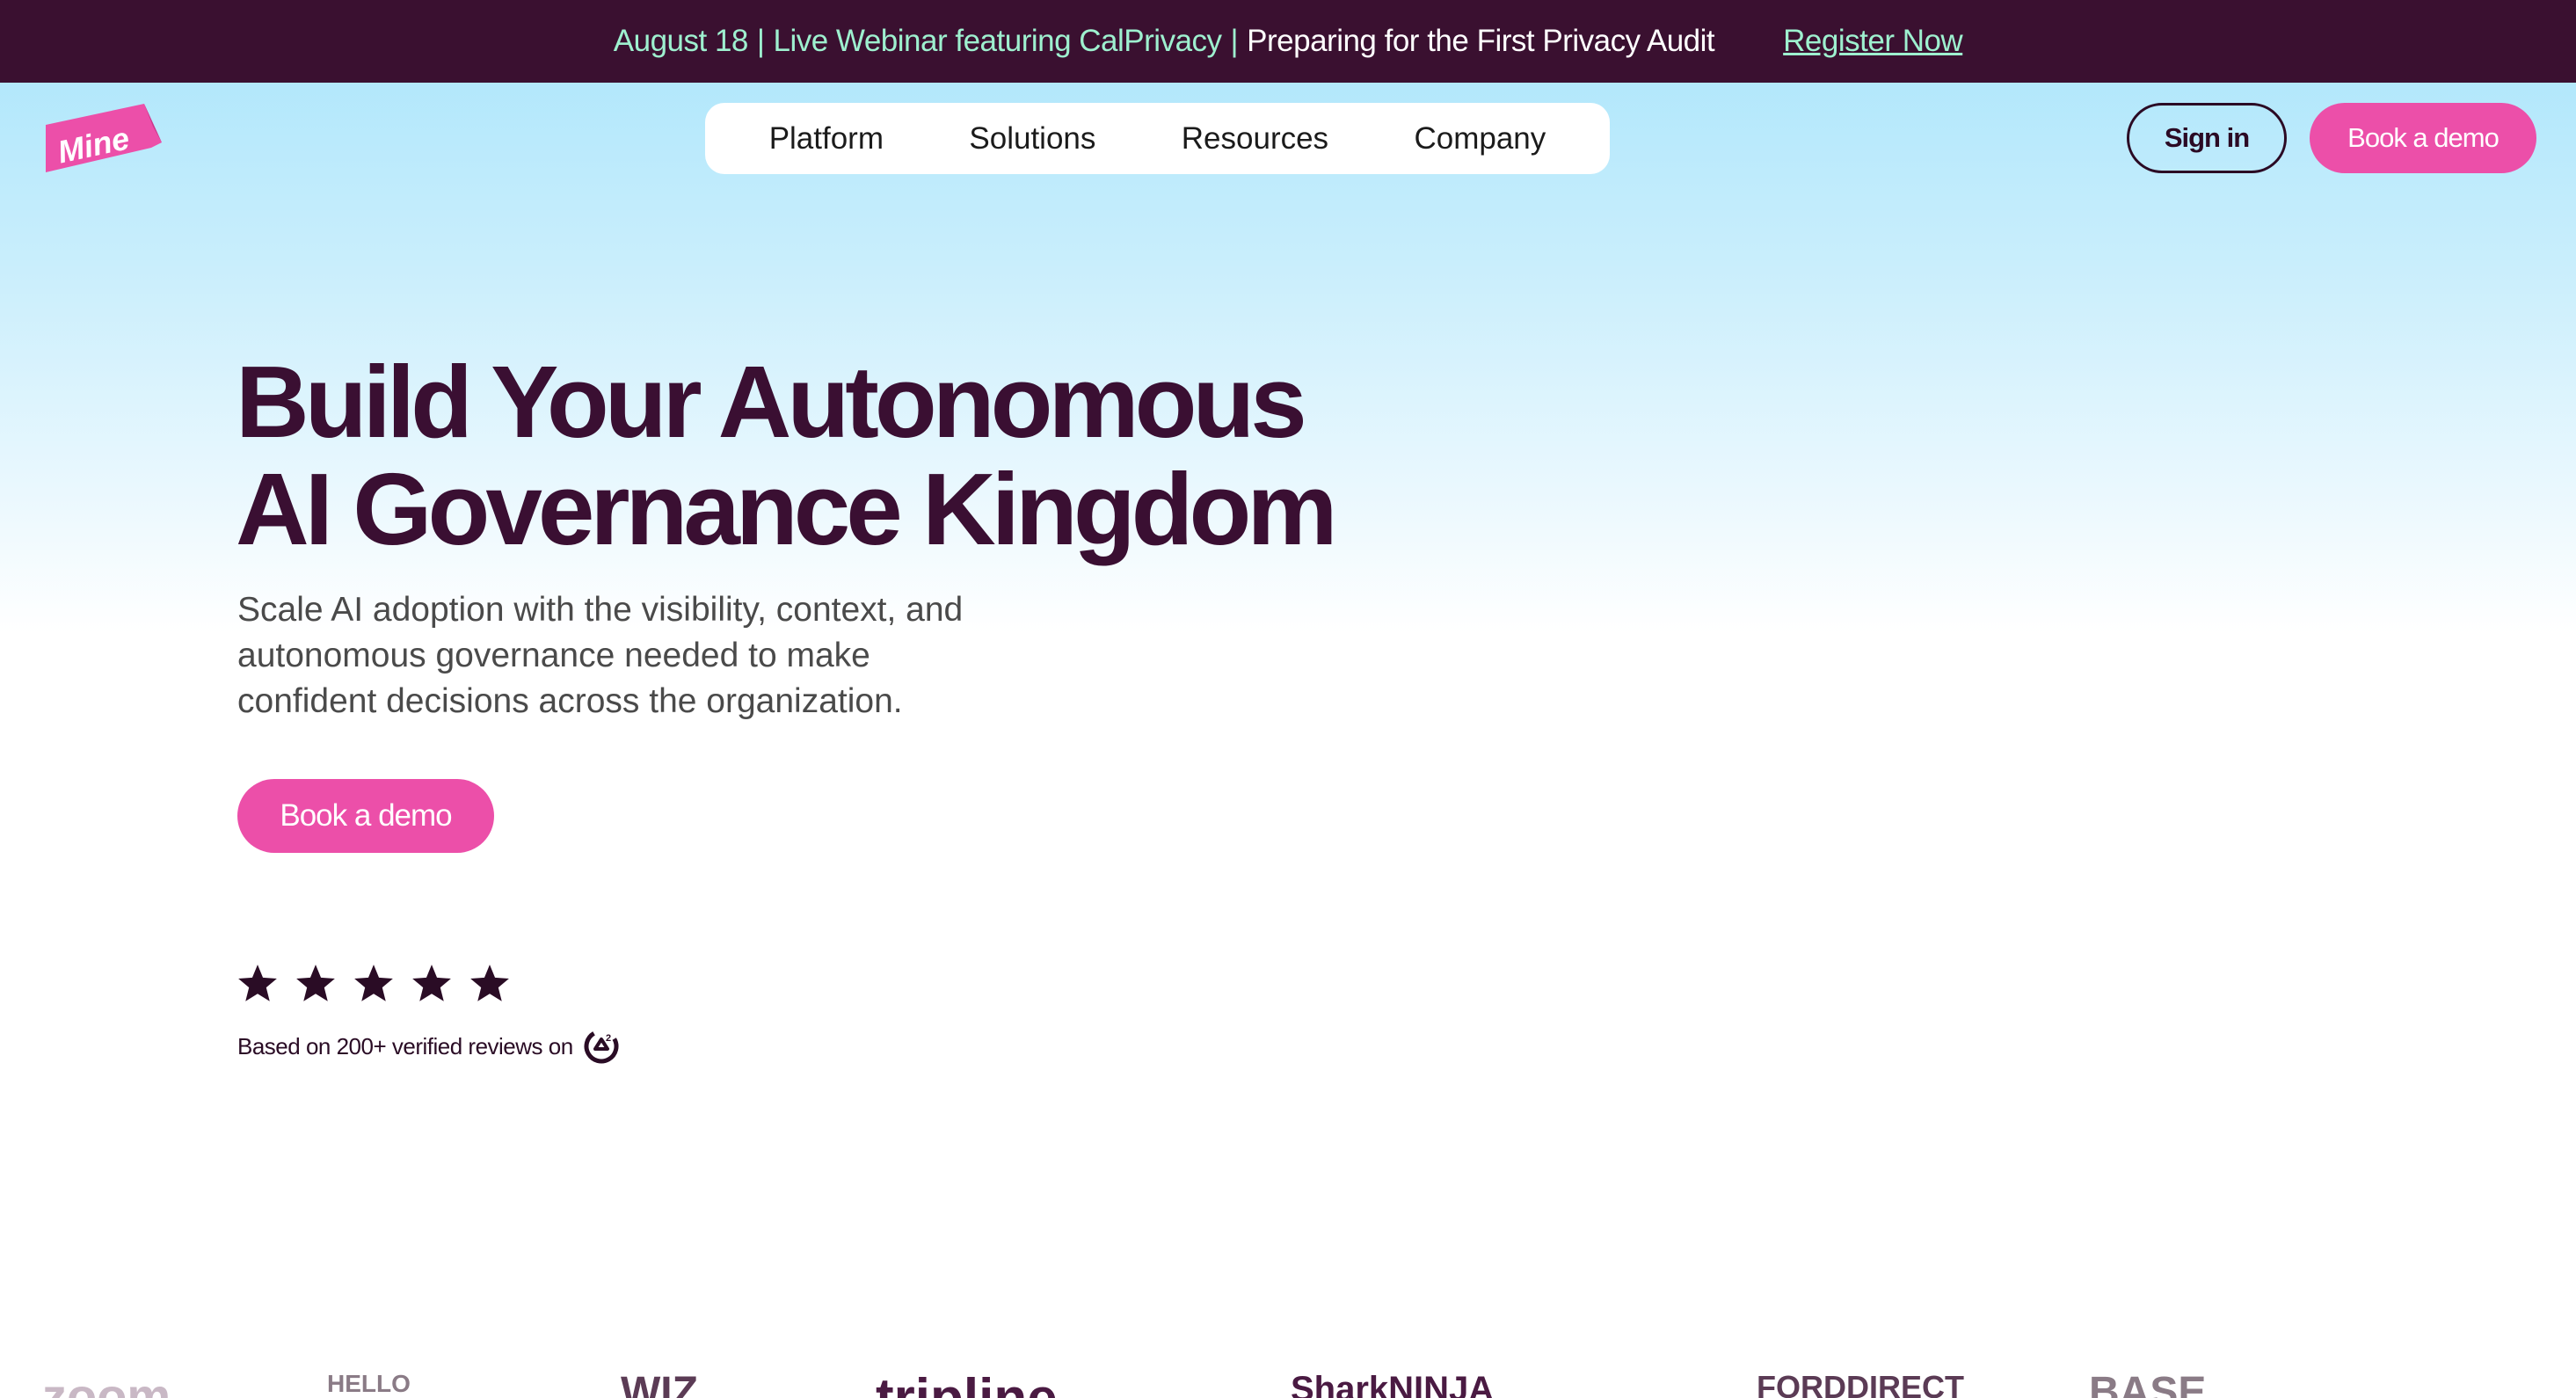 Image resolution: width=2576 pixels, height=1398 pixels. What do you see at coordinates (771, 402) in the screenshot?
I see `hero-title-line-1: Build Your Autonomous` at bounding box center [771, 402].